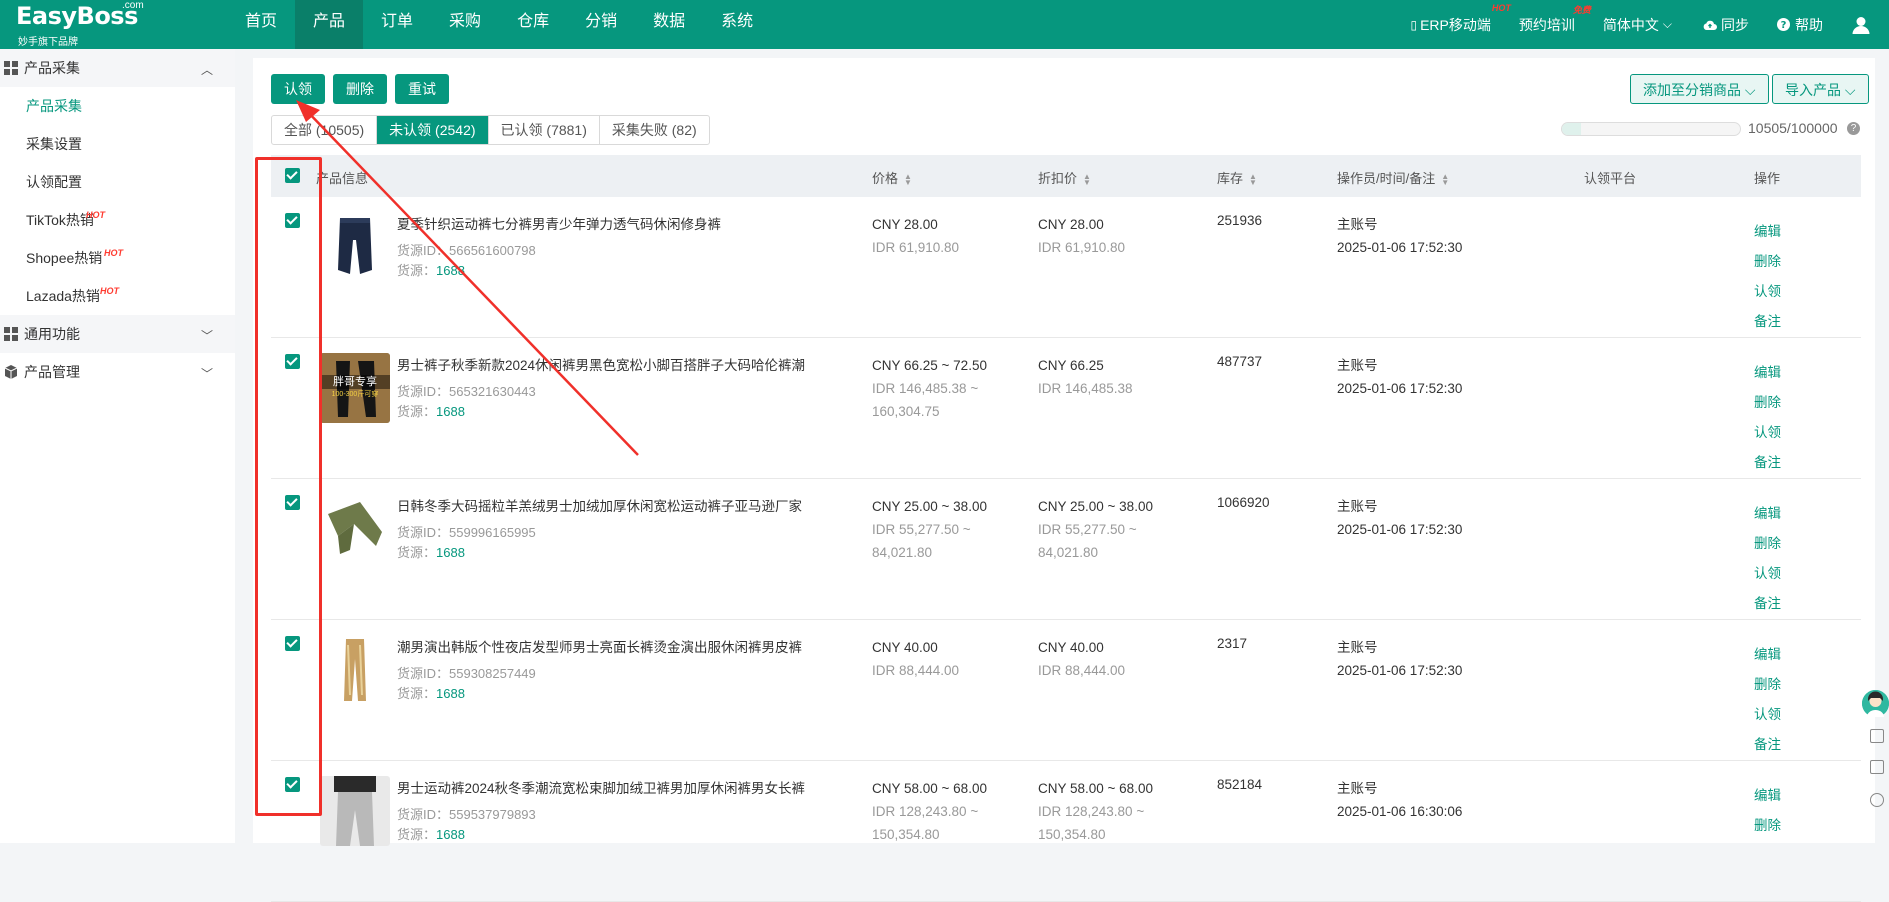 The height and width of the screenshot is (902, 1889). What do you see at coordinates (117, 182) in the screenshot?
I see `sidebar-item-claim-config: 认领配置` at bounding box center [117, 182].